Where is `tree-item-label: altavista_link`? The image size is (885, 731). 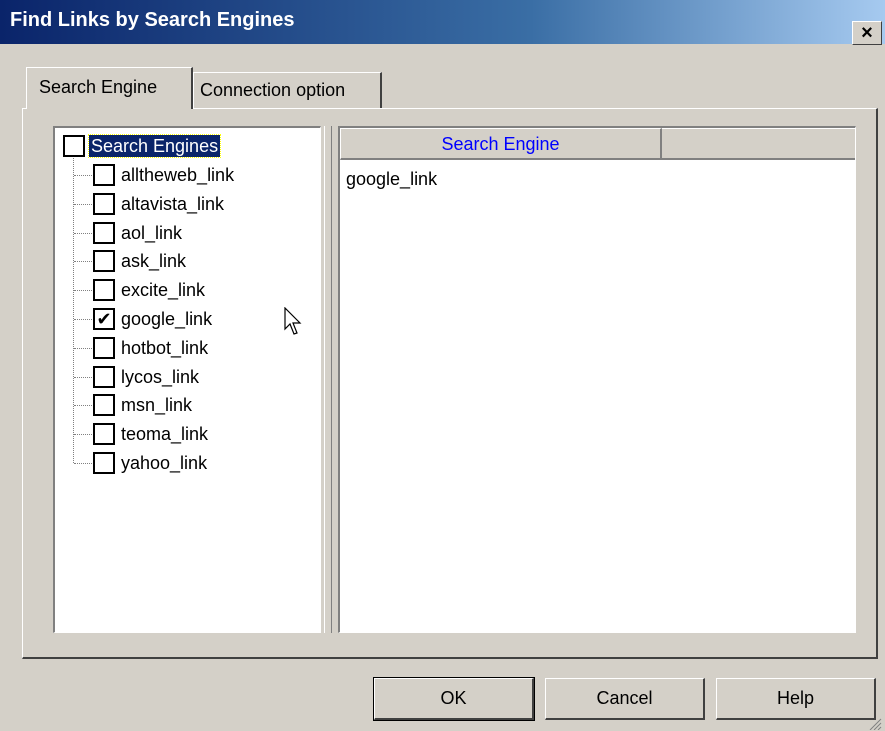 tree-item-label: altavista_link is located at coordinates (172, 204).